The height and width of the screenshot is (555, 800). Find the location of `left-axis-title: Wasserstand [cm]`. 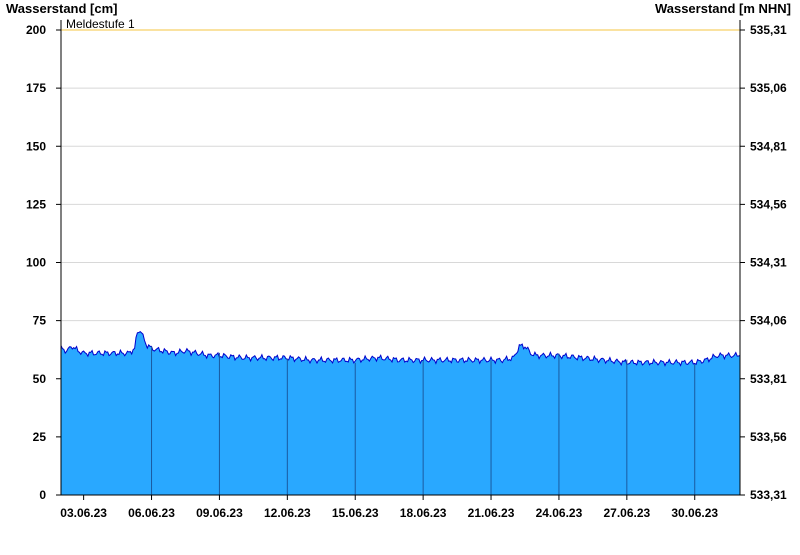

left-axis-title: Wasserstand [cm] is located at coordinates (62, 8).